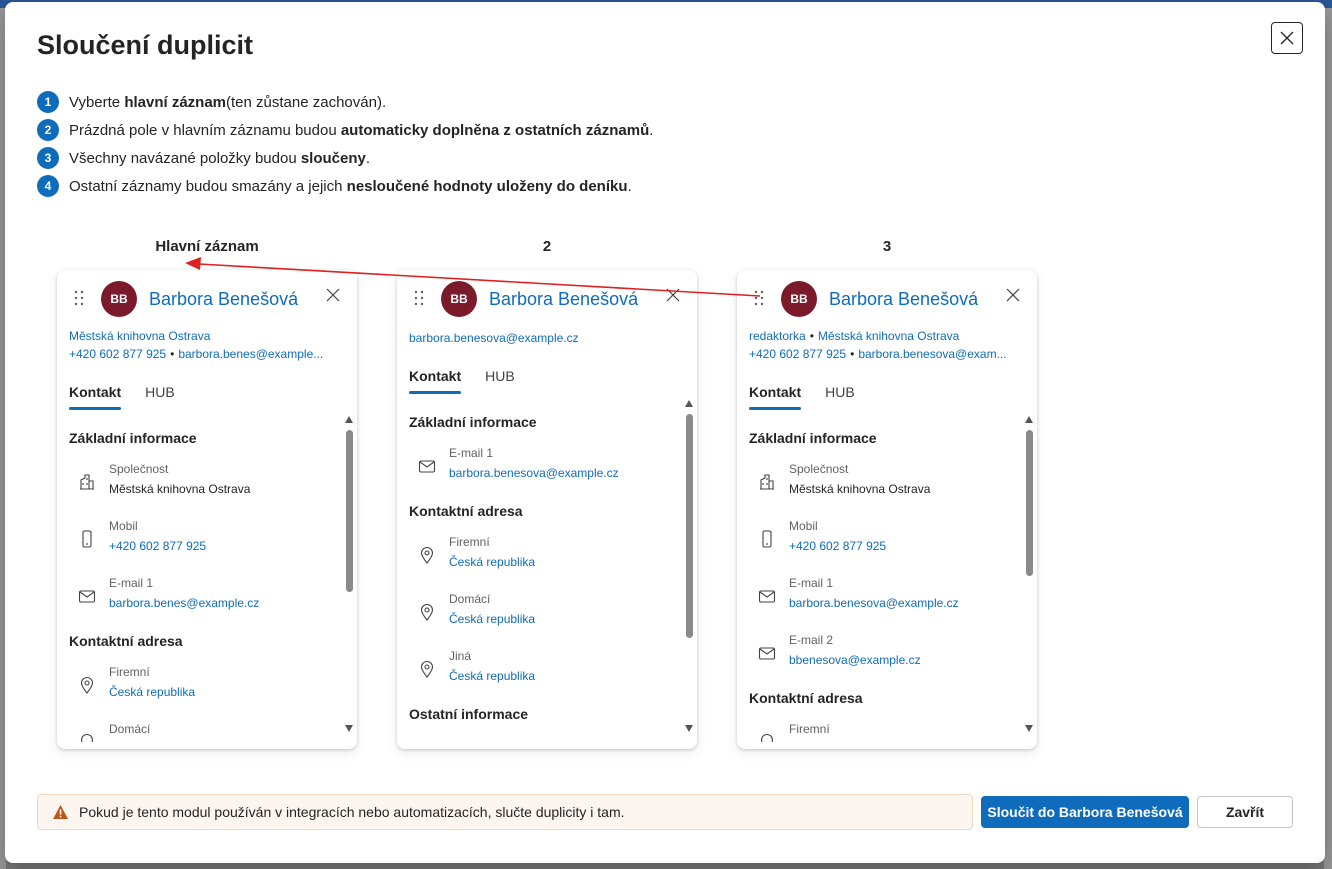  I want to click on field-address-business: Firemní, so click(880, 728).